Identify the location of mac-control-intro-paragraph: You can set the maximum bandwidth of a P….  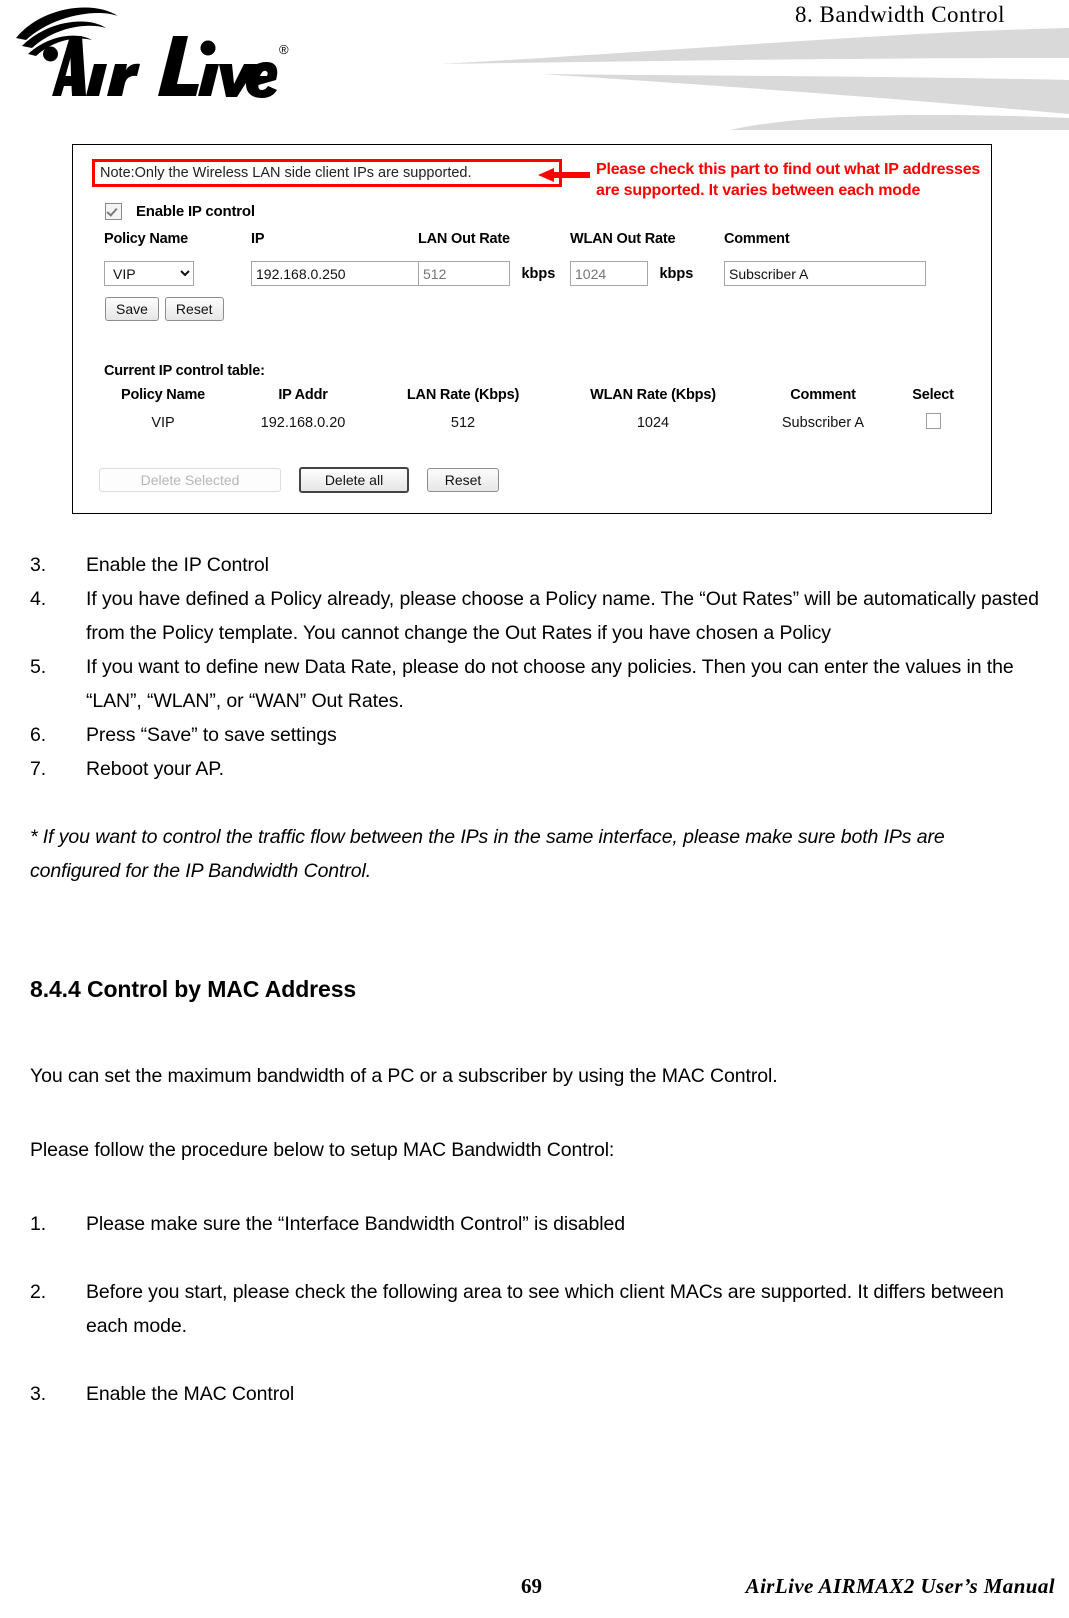
(404, 1076).